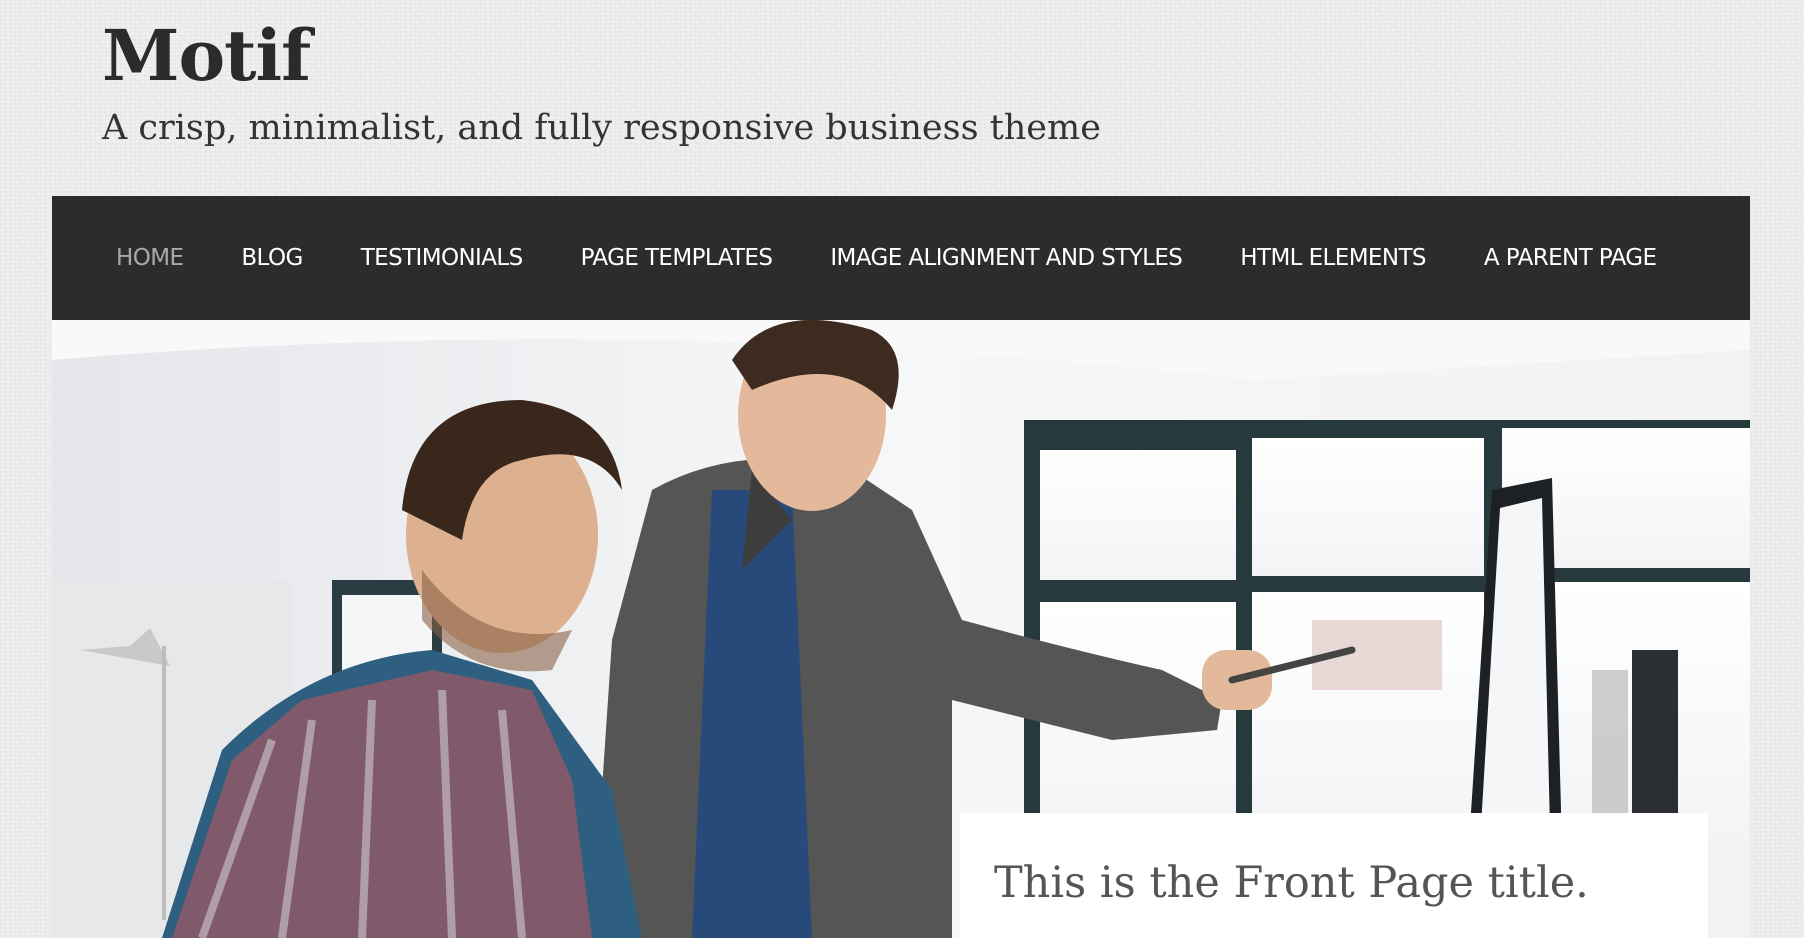 The image size is (1804, 938). I want to click on nav-item-page-templates: Page Templates, so click(677, 258).